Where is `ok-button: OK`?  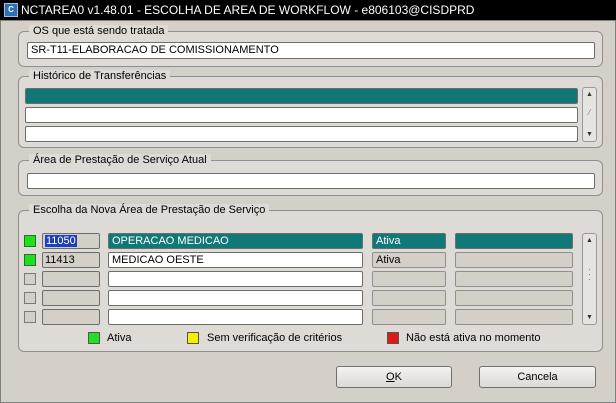
ok-button: OK is located at coordinates (394, 377).